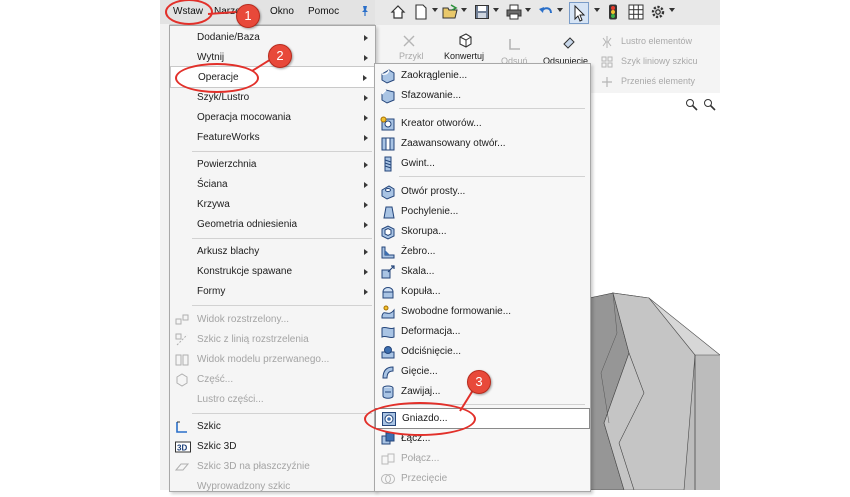 This screenshot has width=850, height=497. Describe the element at coordinates (272, 427) in the screenshot. I see `menu-item-szkic: Szkic` at that location.